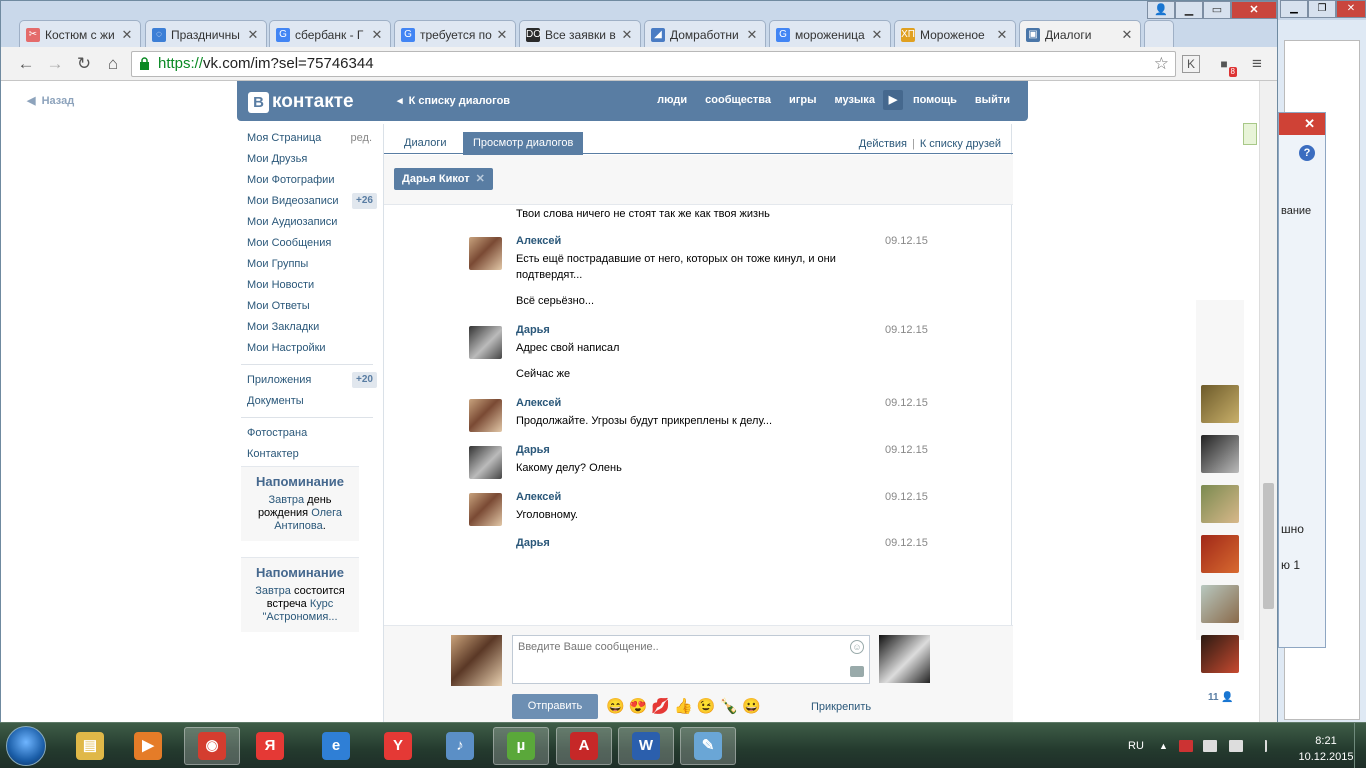 This screenshot has width=1366, height=768. I want to click on browser-tab: ◌ Праздничны ✕, so click(206, 34).